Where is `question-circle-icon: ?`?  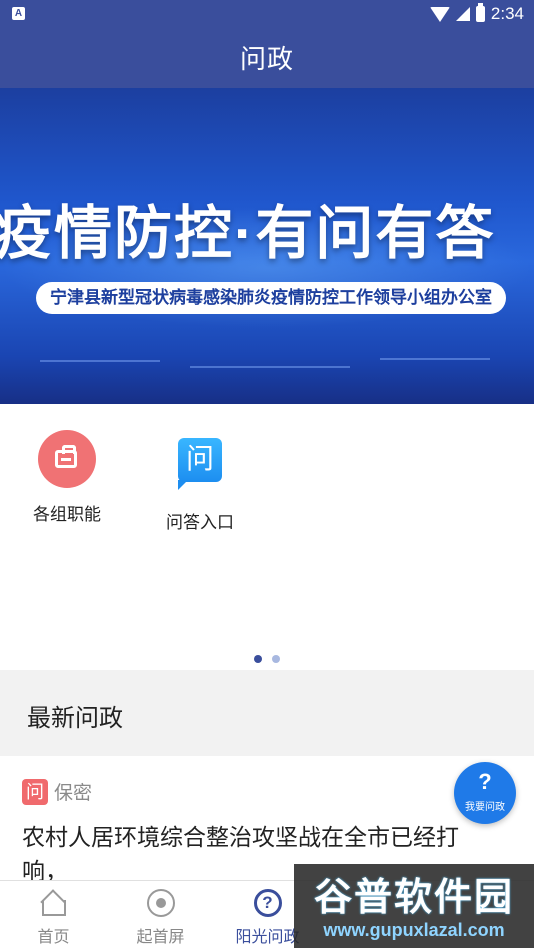 question-circle-icon: ? is located at coordinates (268, 903).